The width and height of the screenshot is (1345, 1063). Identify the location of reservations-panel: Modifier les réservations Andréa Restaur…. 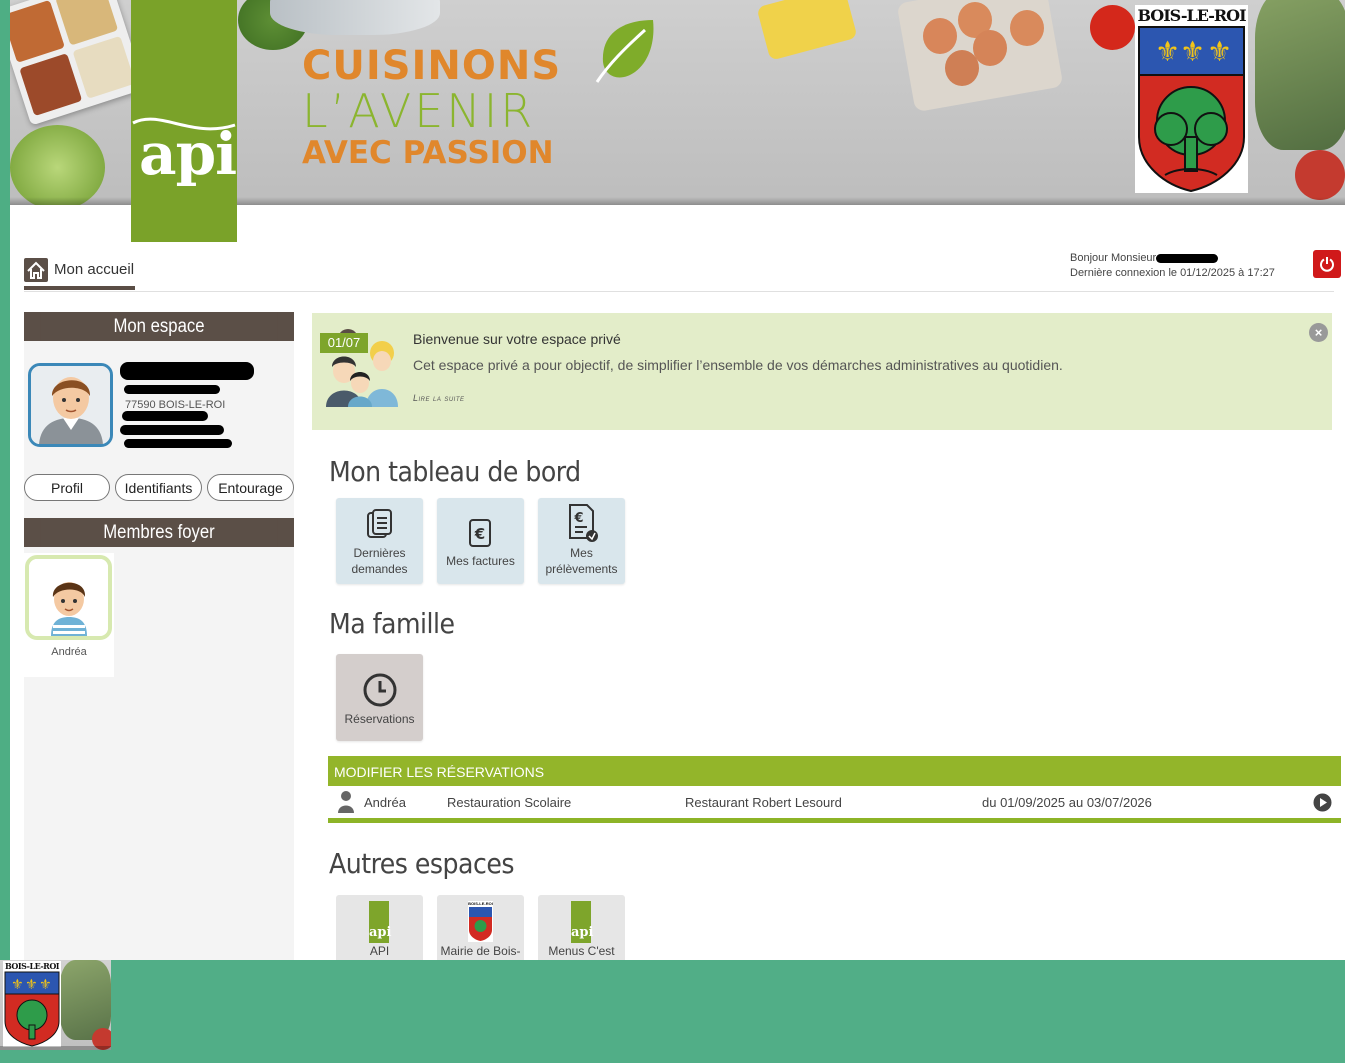
(834, 789).